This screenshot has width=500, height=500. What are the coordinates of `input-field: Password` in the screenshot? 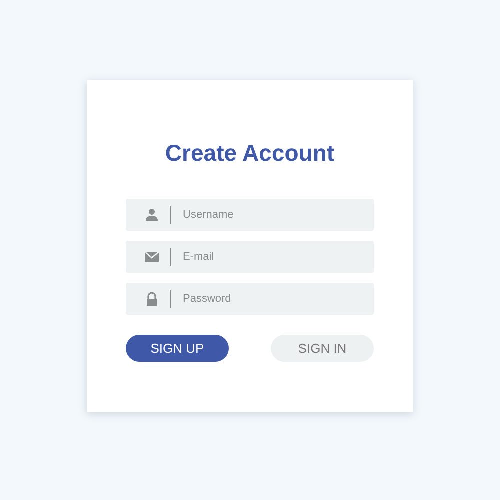 It's located at (250, 299).